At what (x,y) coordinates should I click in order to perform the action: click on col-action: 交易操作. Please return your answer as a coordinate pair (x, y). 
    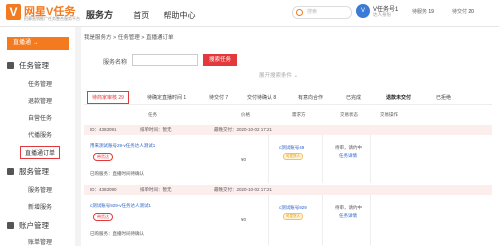
    Looking at the image, I should click on (389, 114).